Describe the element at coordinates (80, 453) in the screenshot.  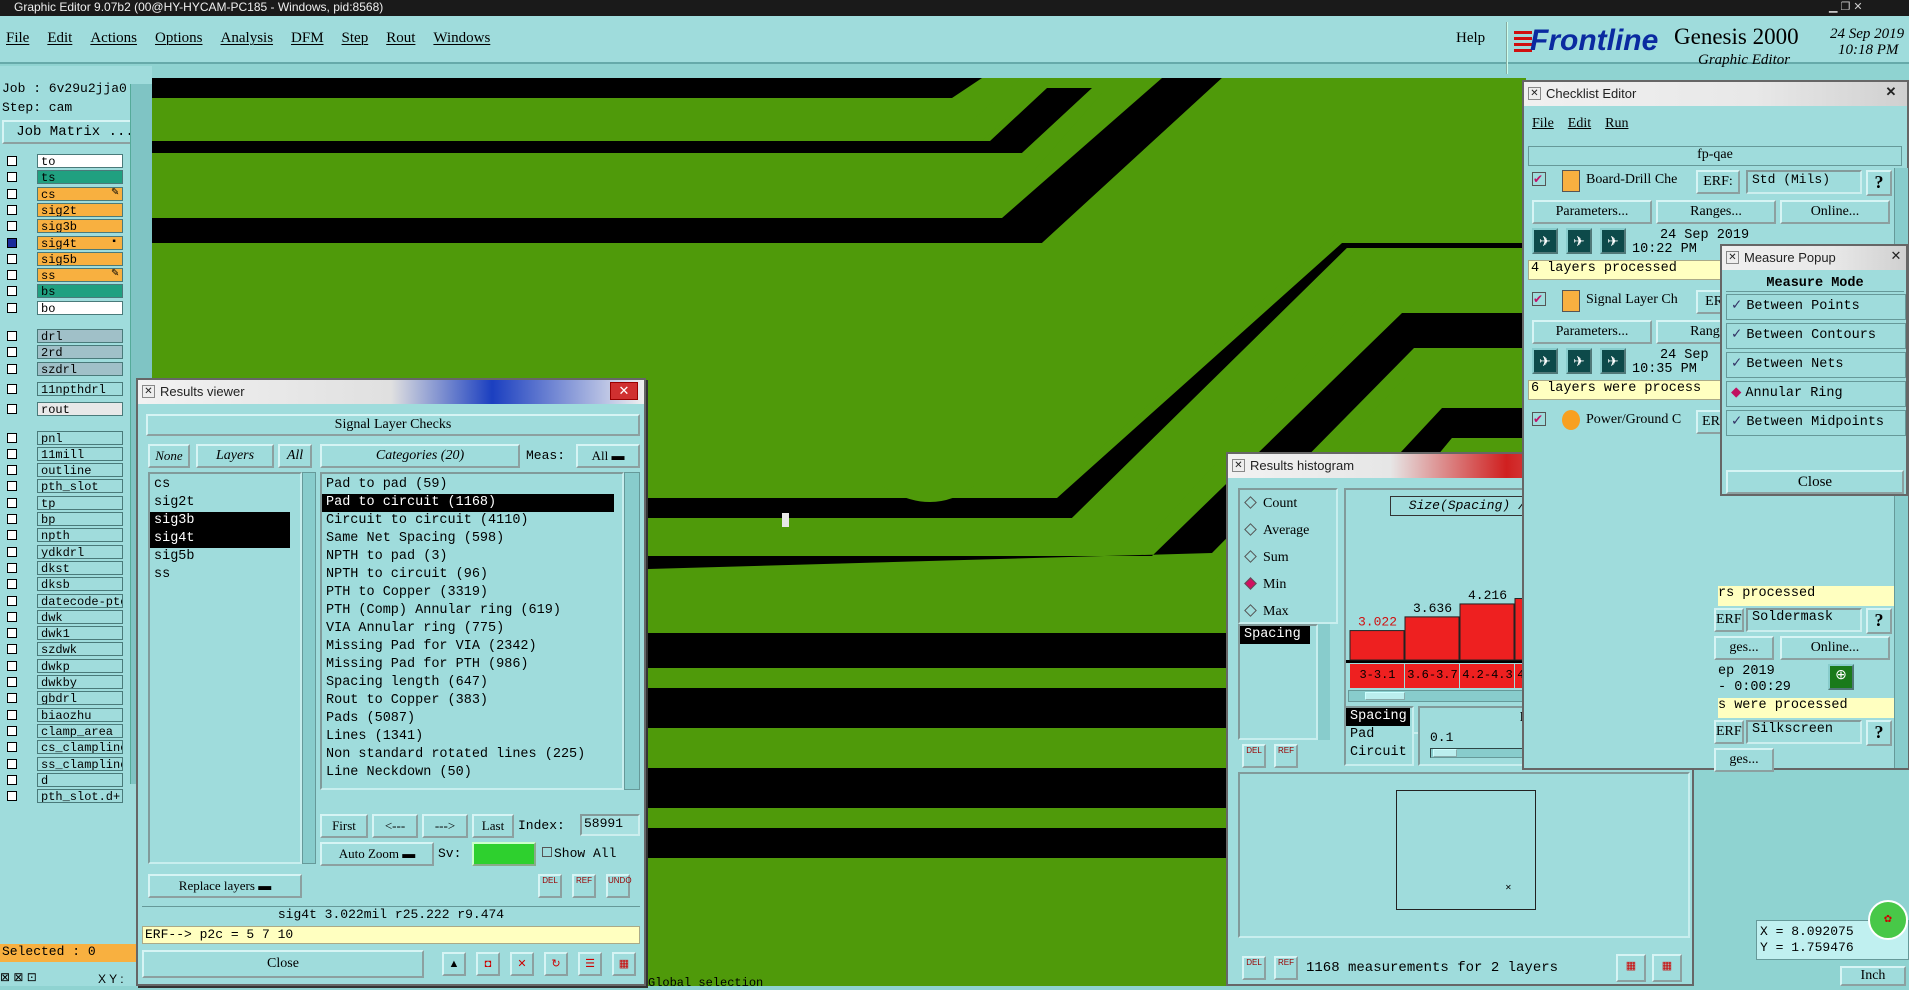
I see `layer-name: 11mill` at that location.